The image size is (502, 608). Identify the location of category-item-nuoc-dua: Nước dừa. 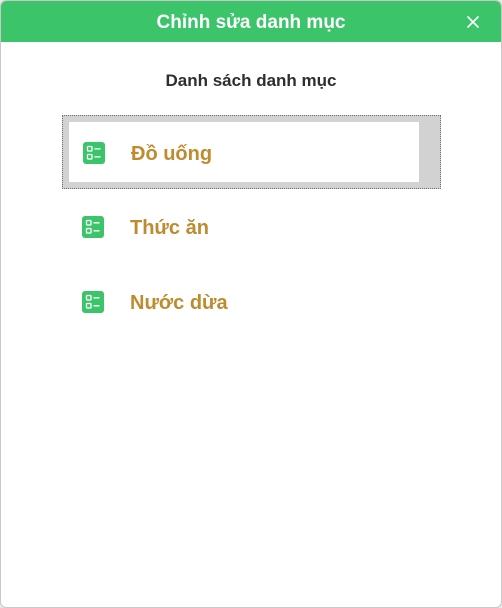
(251, 302).